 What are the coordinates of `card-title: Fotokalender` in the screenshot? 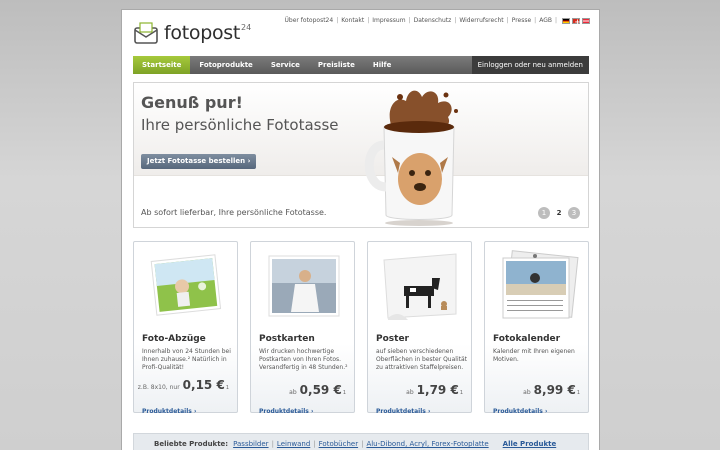 It's located at (527, 339).